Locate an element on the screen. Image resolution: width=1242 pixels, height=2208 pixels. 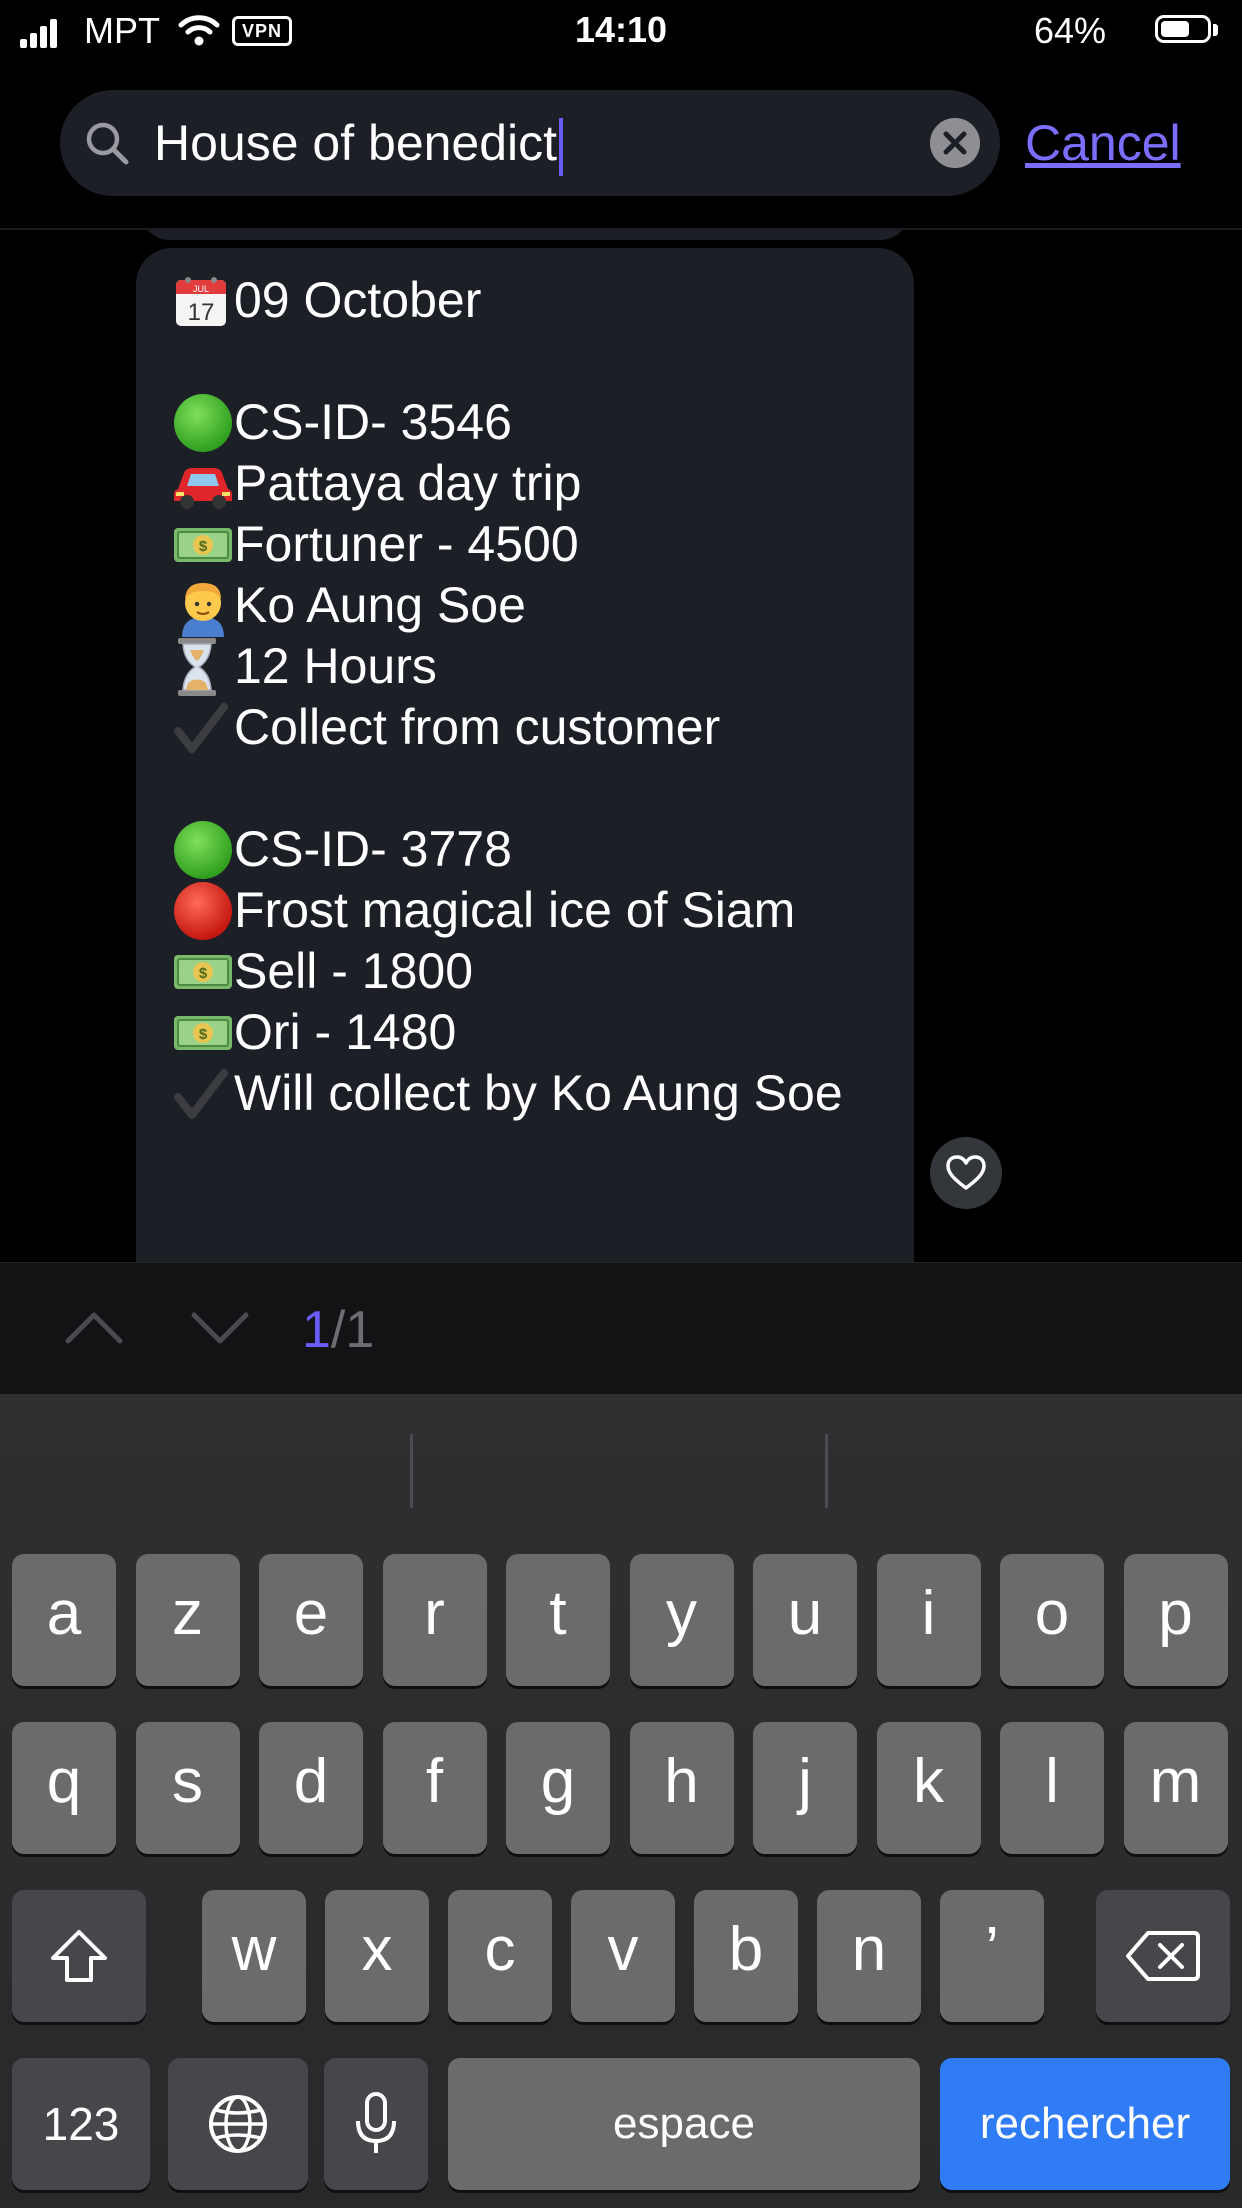
key-label: h is located at coordinates (681, 1781).